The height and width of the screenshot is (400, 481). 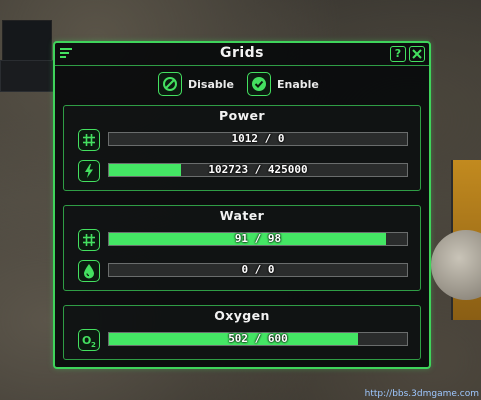 I want to click on power-grid-row: 1012 / 0, so click(x=242, y=140).